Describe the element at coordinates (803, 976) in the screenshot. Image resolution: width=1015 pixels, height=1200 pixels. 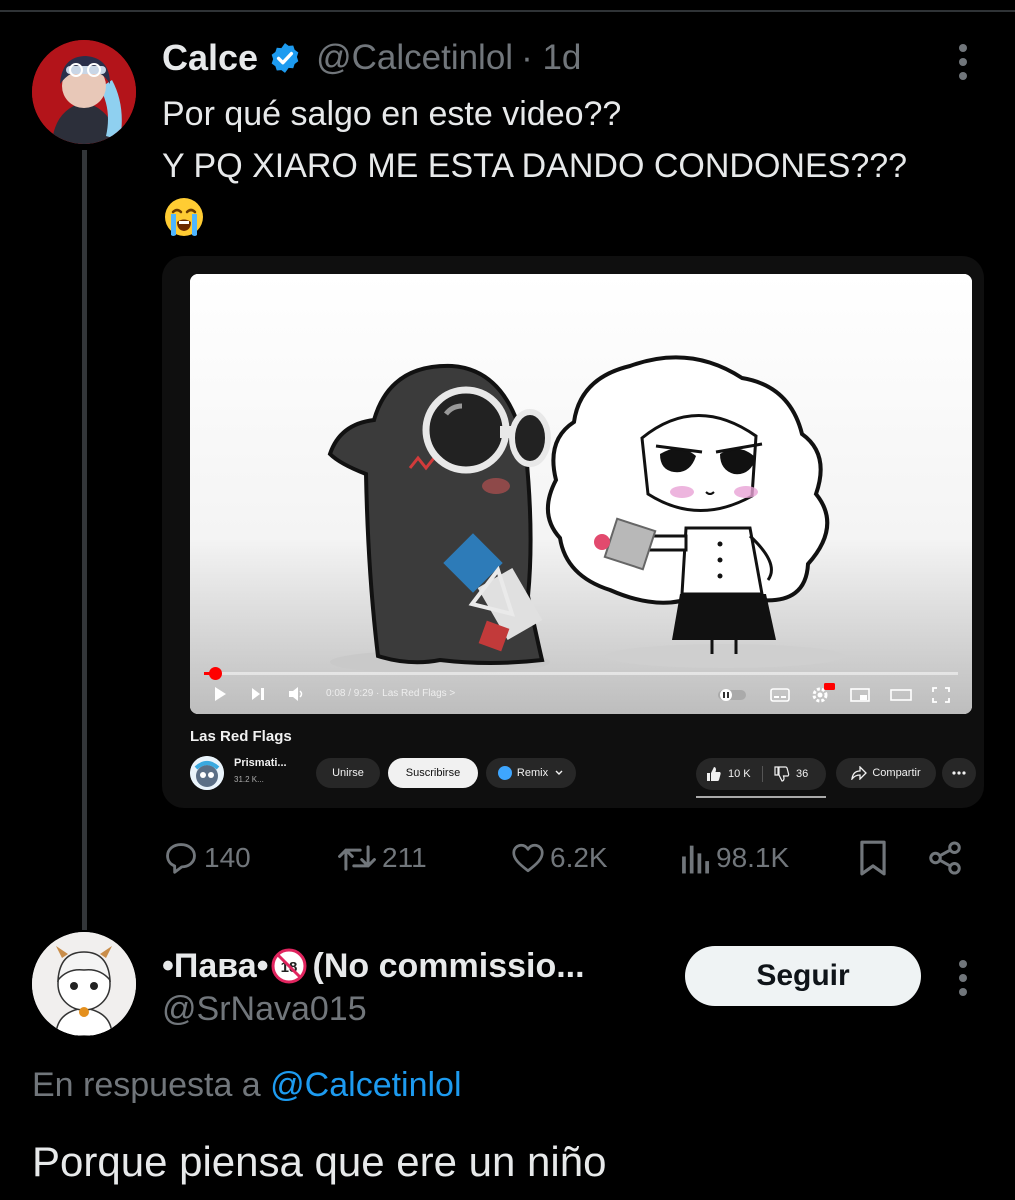
I see `follow-button: Seguir` at that location.